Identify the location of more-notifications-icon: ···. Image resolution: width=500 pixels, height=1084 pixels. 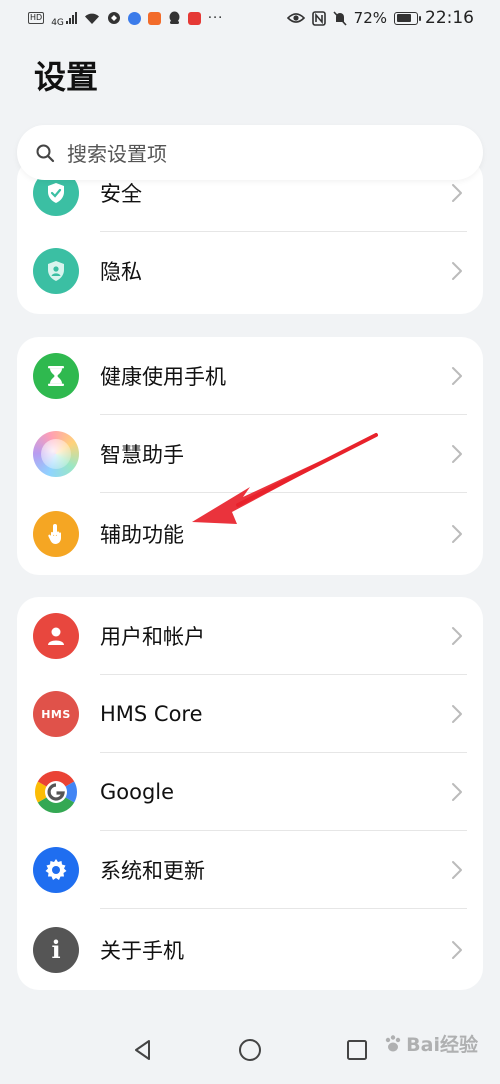
(215, 18).